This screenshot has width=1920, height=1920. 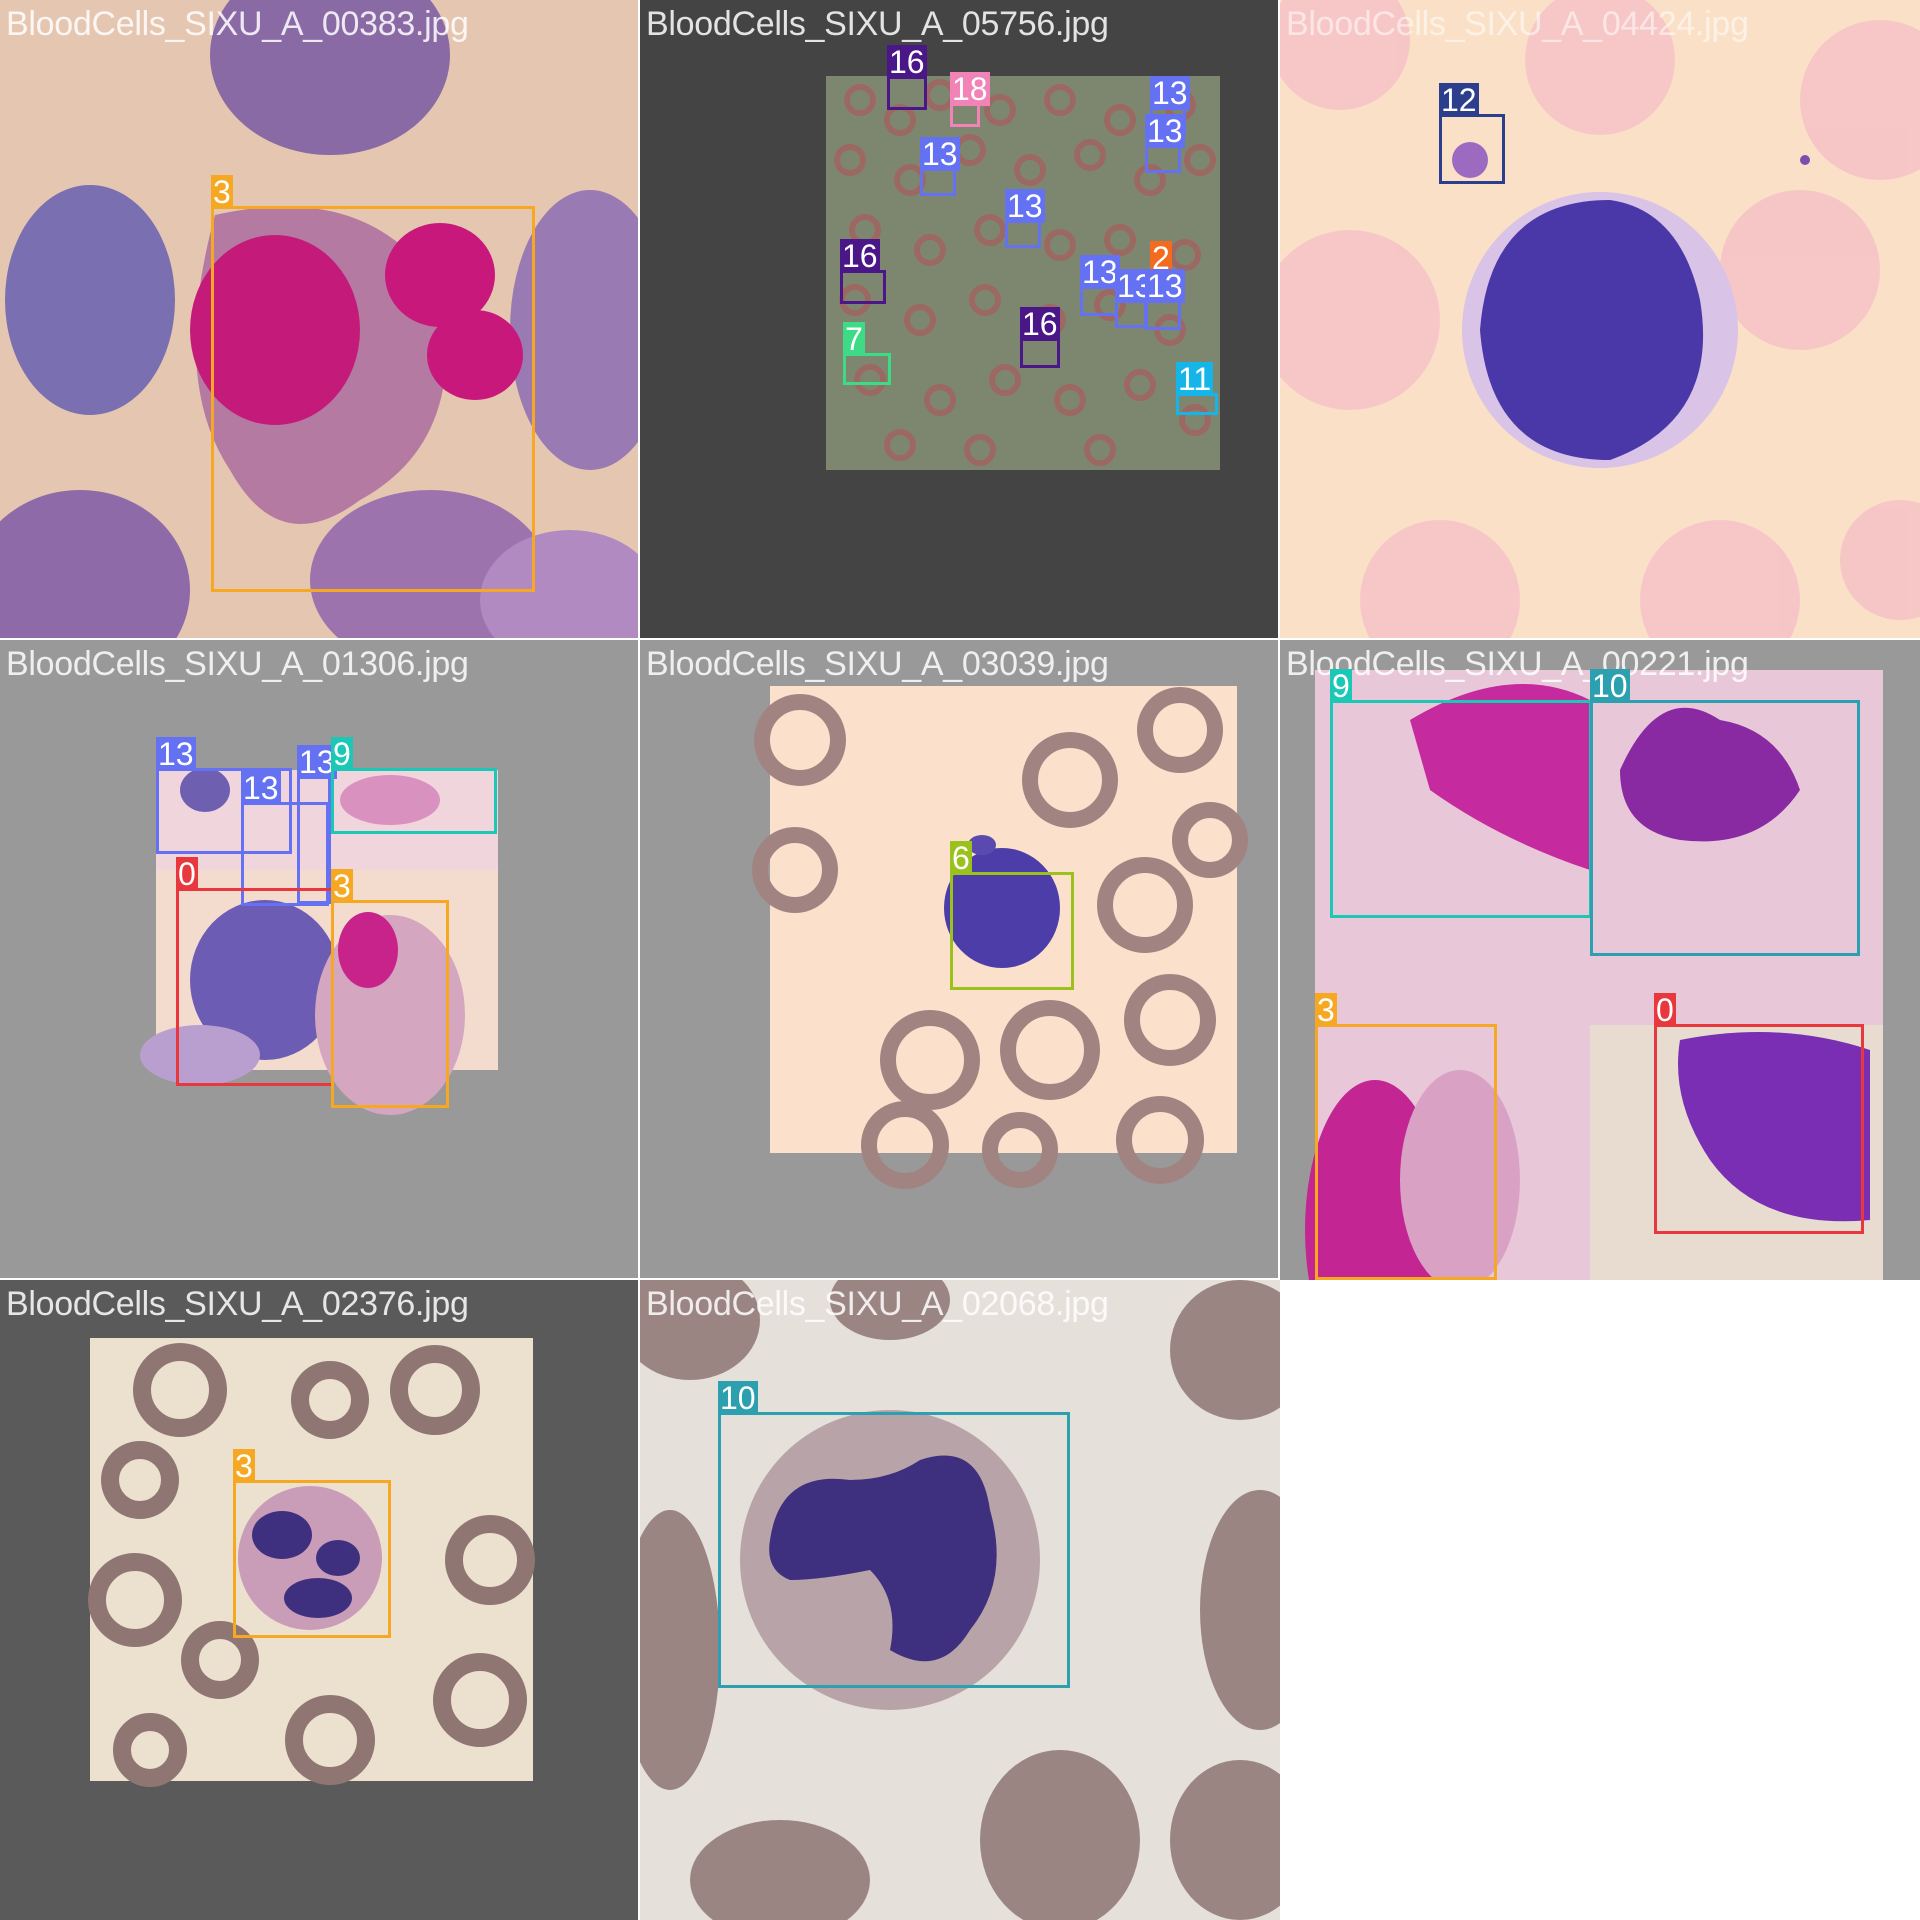 What do you see at coordinates (237, 1304) in the screenshot?
I see `tile-filename: BloodCells_SIXU_A_02376.jpg` at bounding box center [237, 1304].